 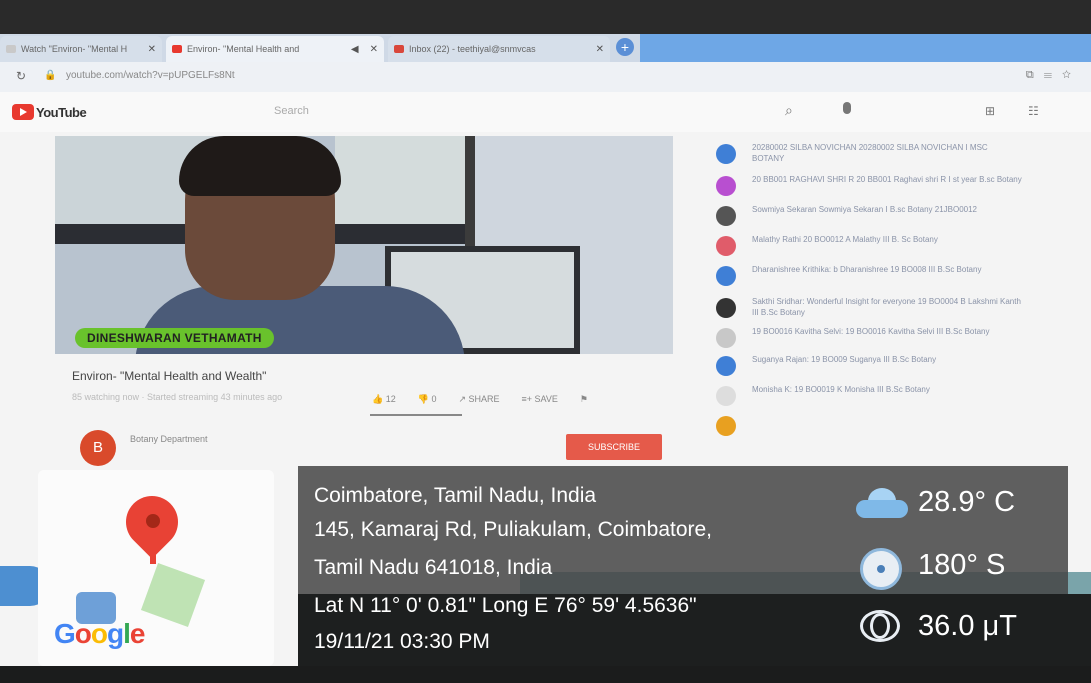 What do you see at coordinates (865, 48) in the screenshot?
I see `tab-strip-empty` at bounding box center [865, 48].